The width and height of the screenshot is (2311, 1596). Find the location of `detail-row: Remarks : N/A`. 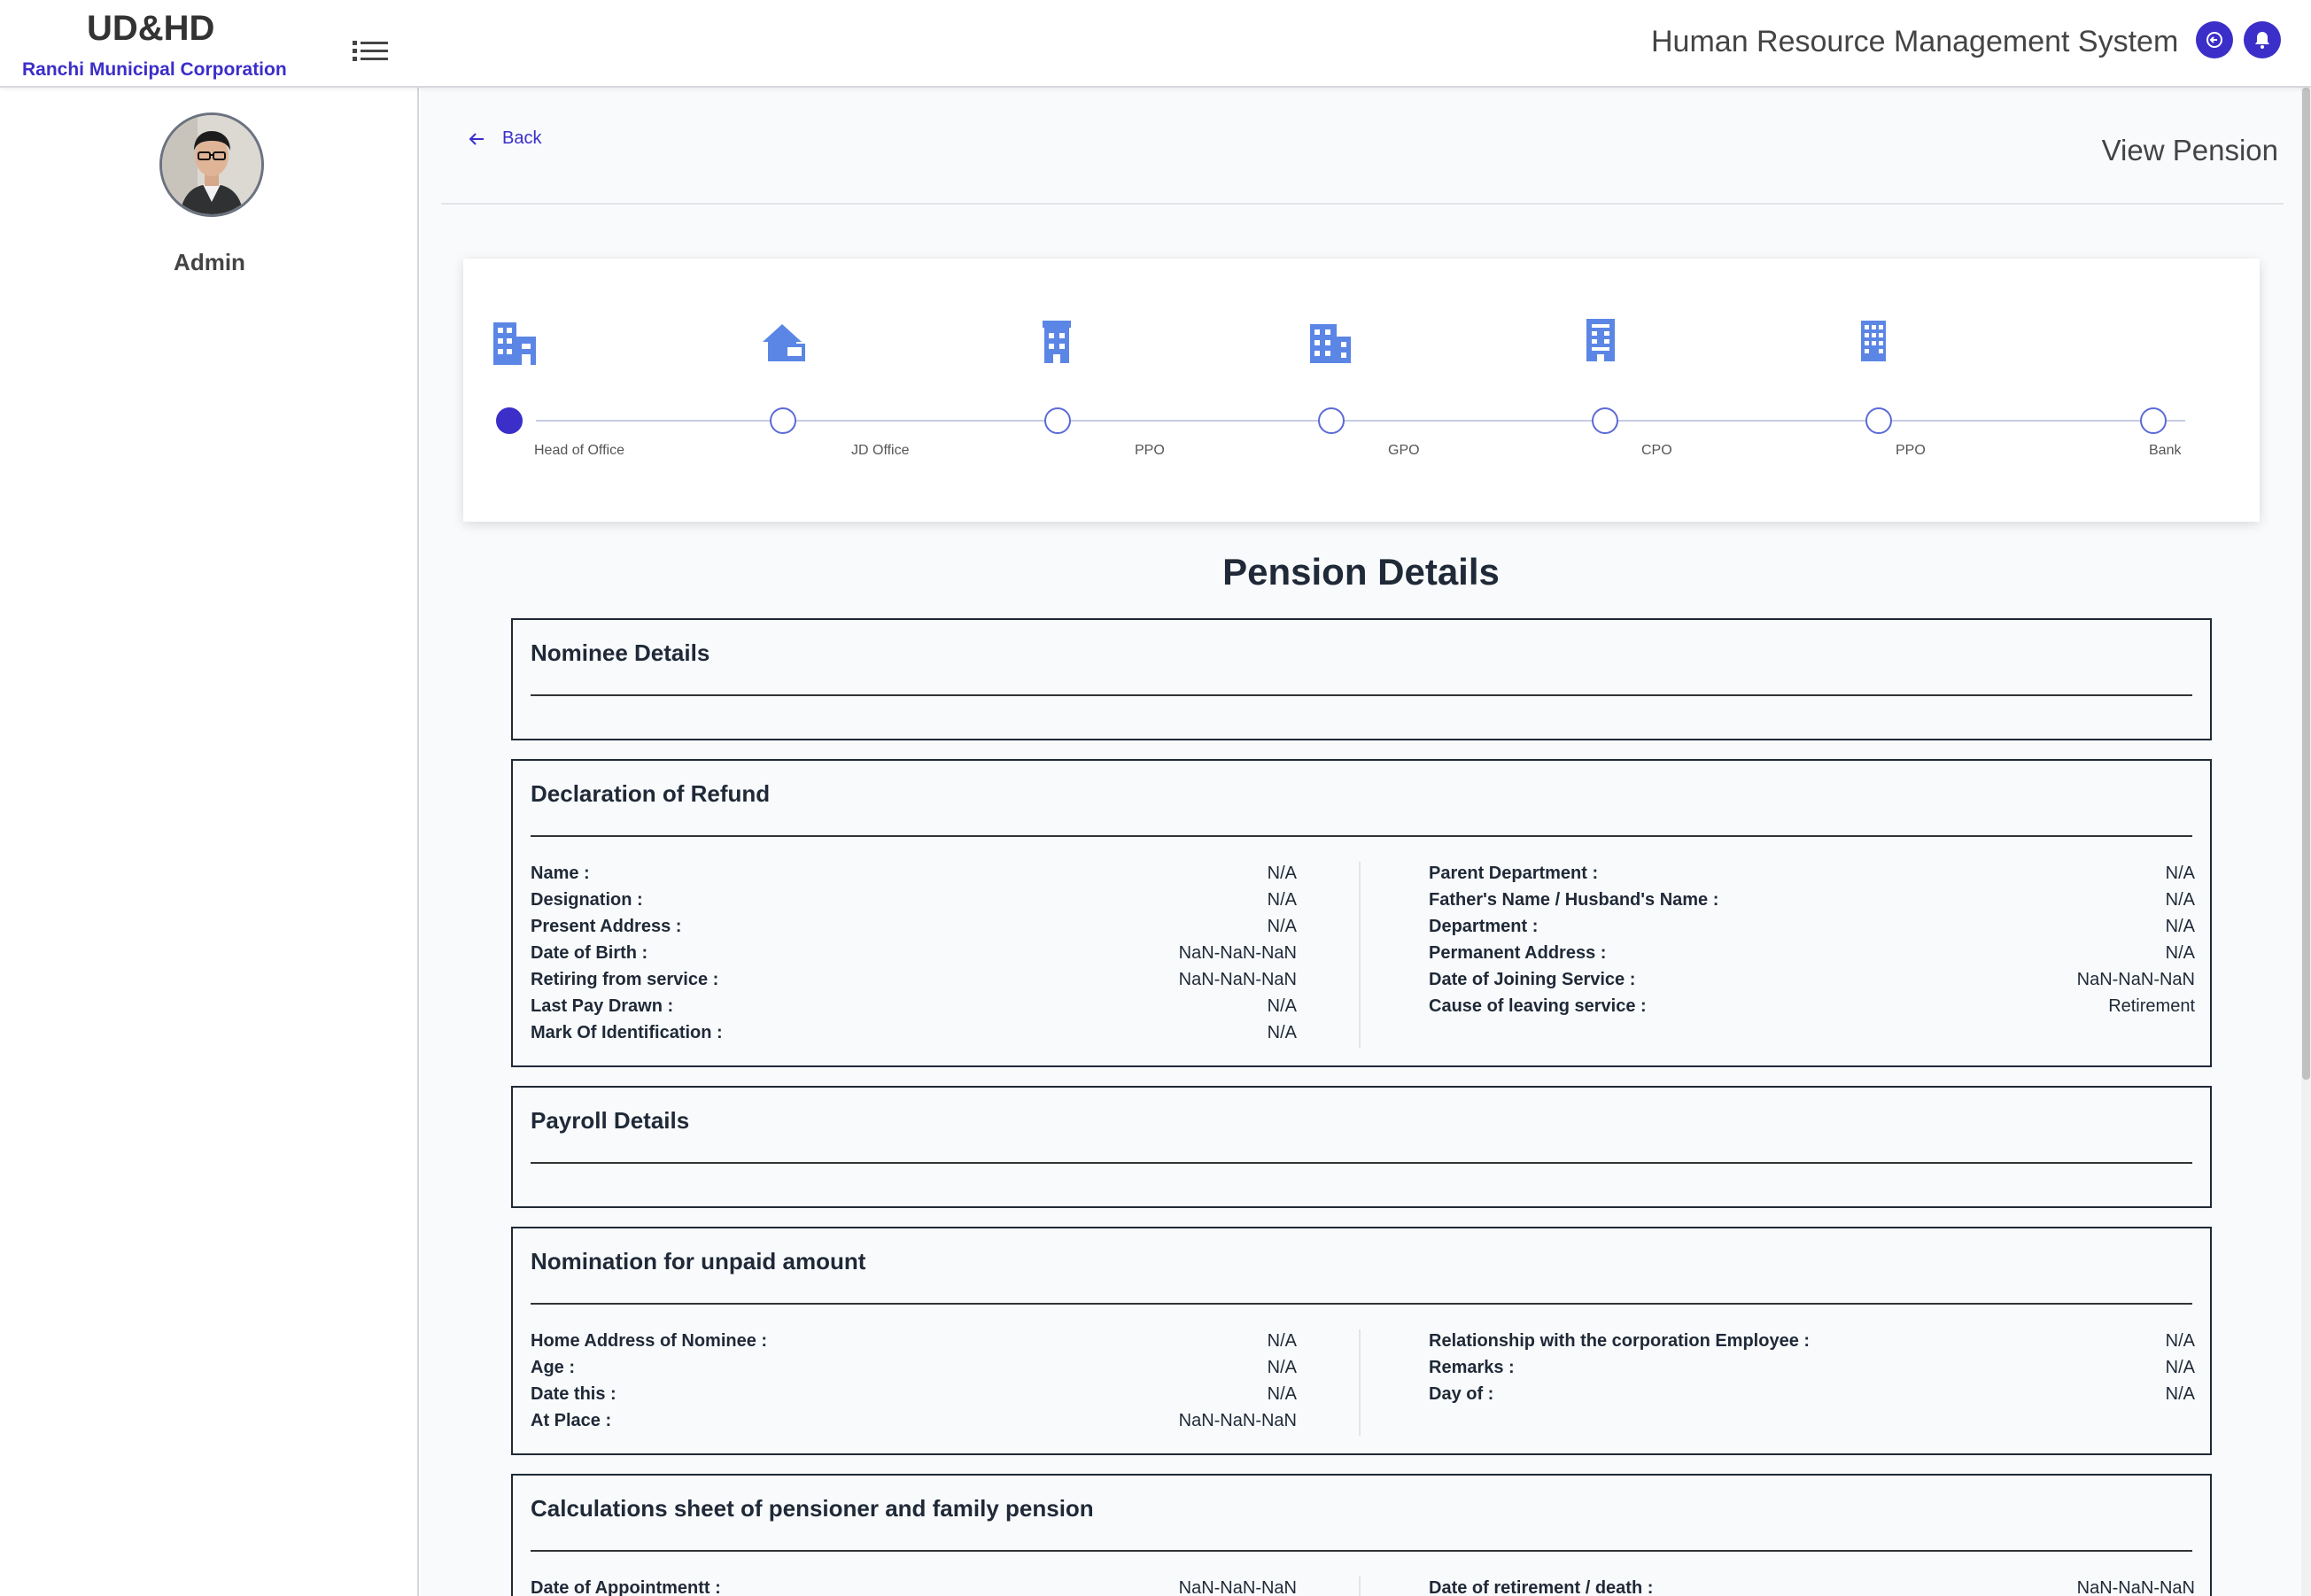

detail-row: Remarks : N/A is located at coordinates (1812, 1368).